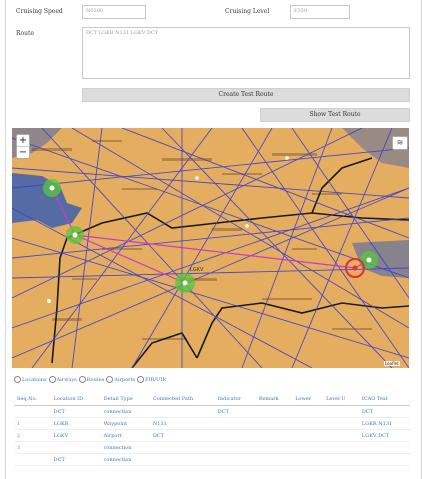  I want to click on table-cell: Airport, so click(125, 435).